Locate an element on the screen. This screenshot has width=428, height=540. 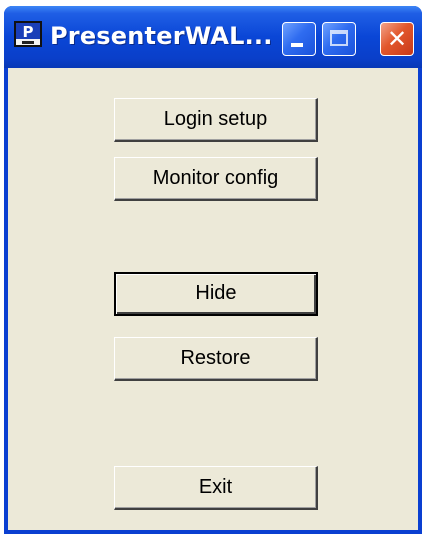
monitor-config-button: Monitor config is located at coordinates (216, 179).